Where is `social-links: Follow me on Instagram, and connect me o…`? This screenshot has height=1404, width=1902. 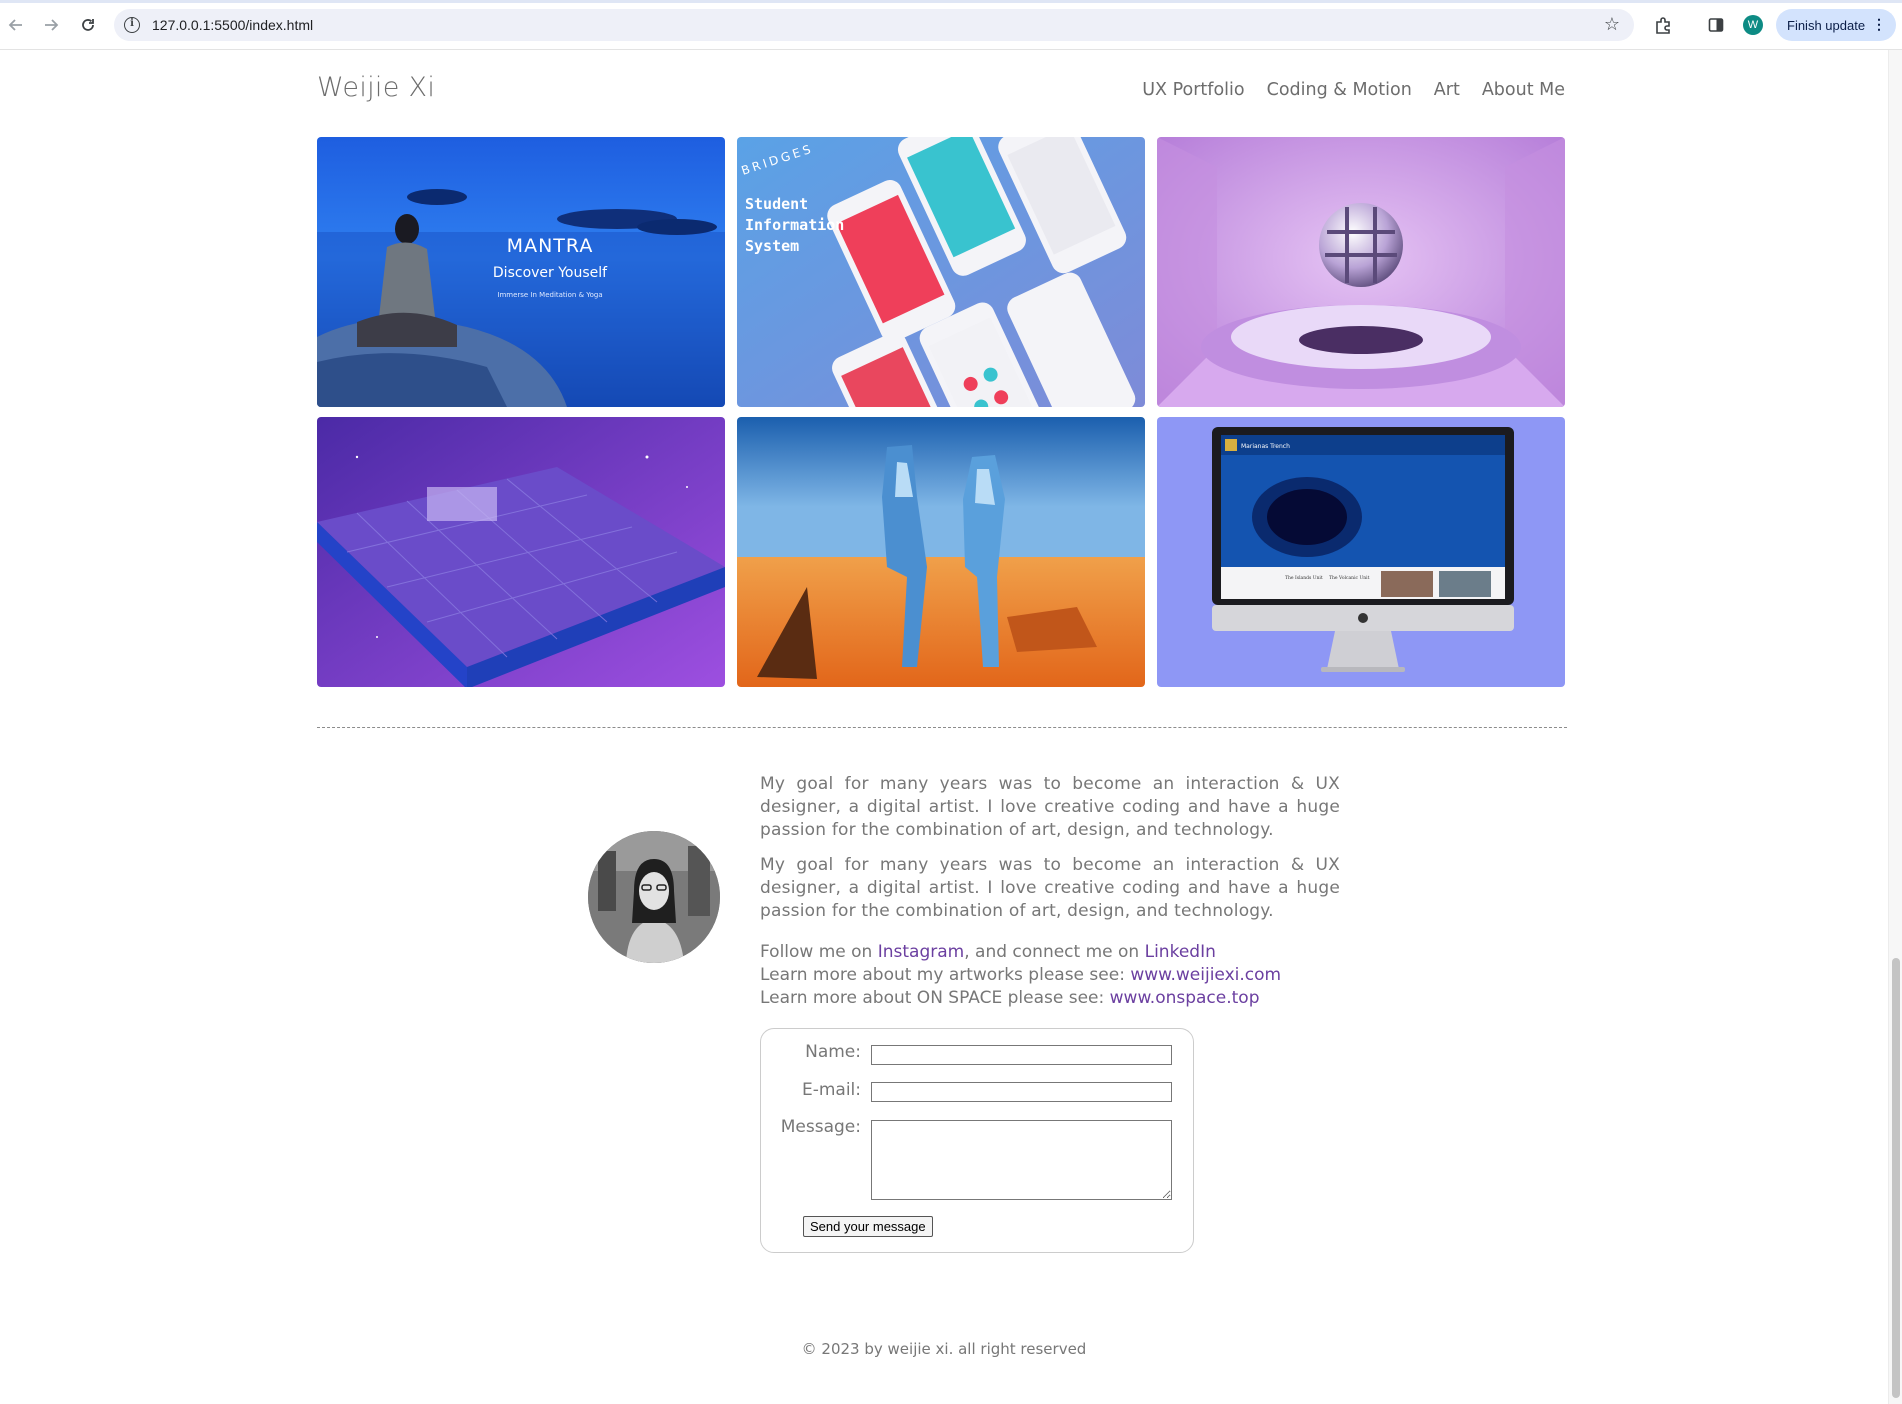
social-links: Follow me on Instagram, and connect me o… is located at coordinates (1070, 975).